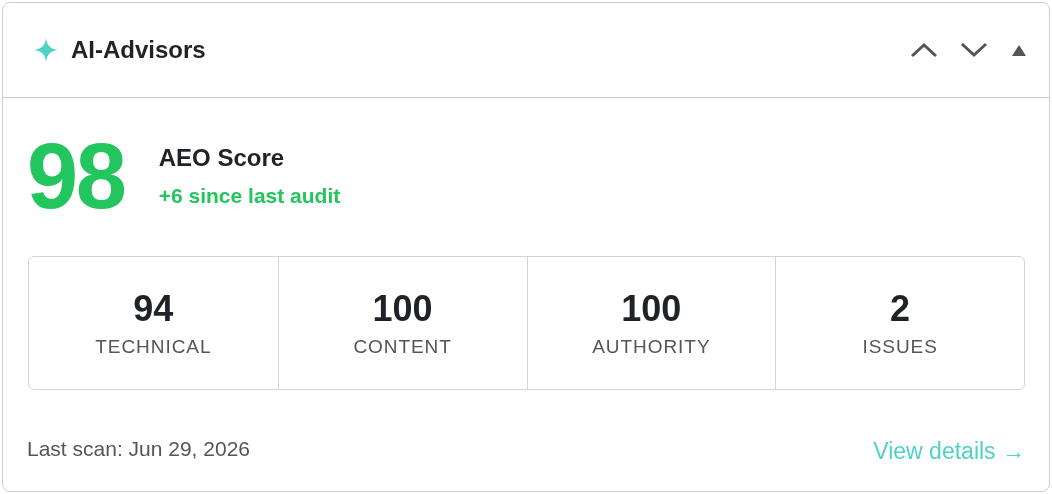 The width and height of the screenshot is (1052, 494). What do you see at coordinates (402, 346) in the screenshot?
I see `stat-label: CONTENT` at bounding box center [402, 346].